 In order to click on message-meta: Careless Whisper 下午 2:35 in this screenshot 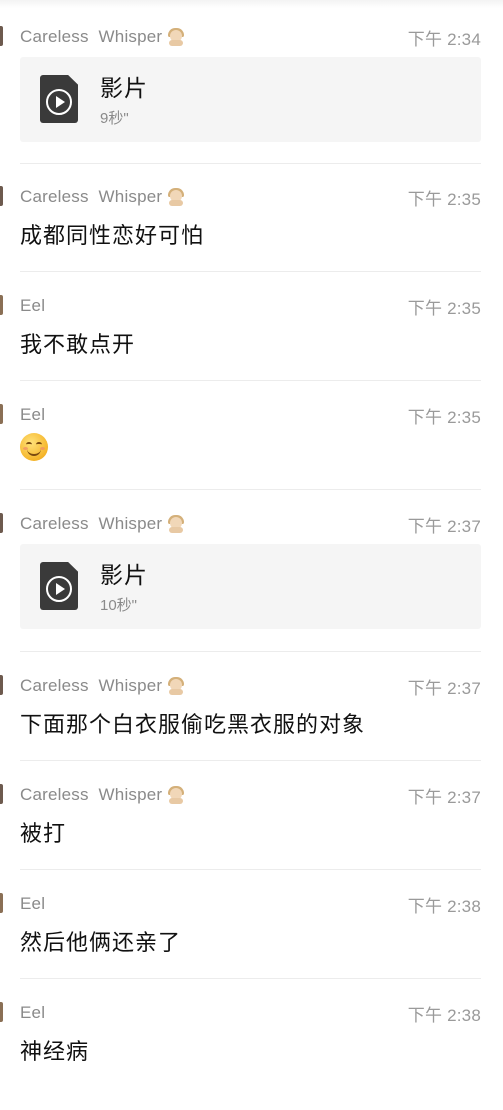, I will do `click(250, 197)`.